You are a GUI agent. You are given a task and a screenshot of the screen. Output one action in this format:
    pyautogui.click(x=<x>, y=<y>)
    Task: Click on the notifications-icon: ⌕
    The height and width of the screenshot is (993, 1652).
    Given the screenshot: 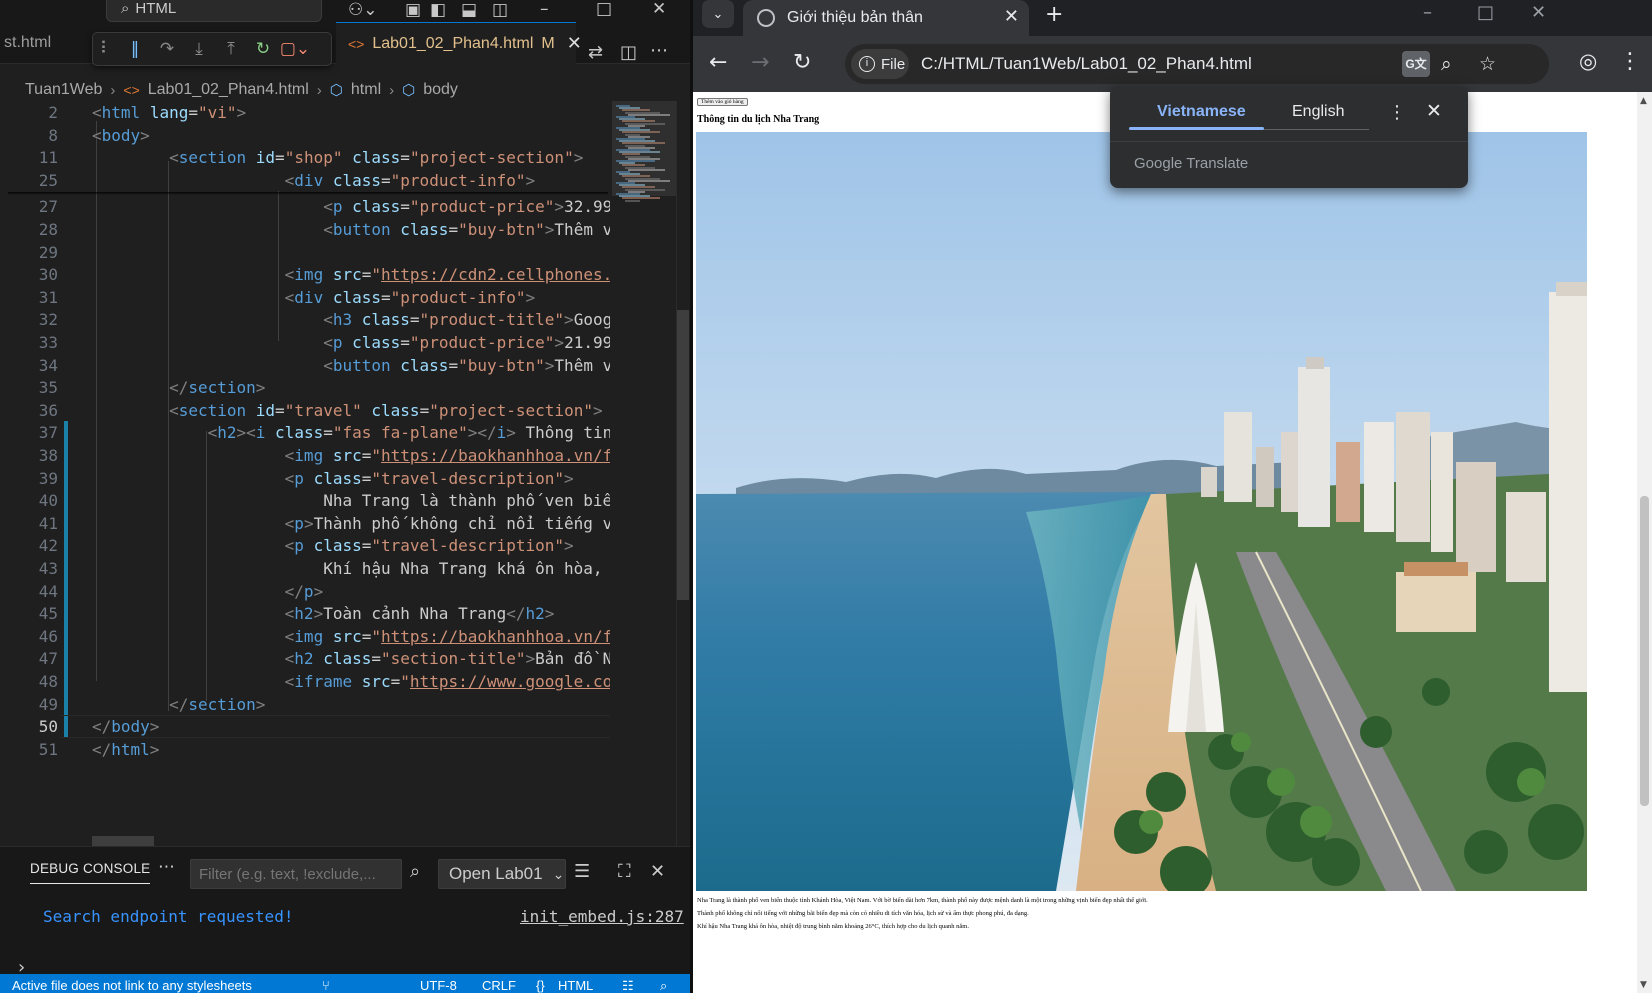 What is the action you would take?
    pyautogui.click(x=663, y=985)
    